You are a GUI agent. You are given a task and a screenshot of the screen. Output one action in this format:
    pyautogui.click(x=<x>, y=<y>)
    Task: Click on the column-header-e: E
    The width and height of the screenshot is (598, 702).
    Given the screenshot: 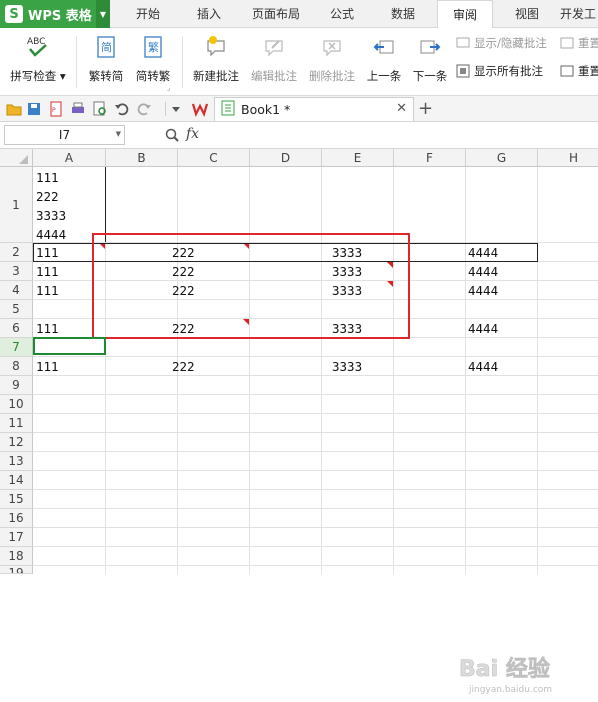 What is the action you would take?
    pyautogui.click(x=358, y=158)
    